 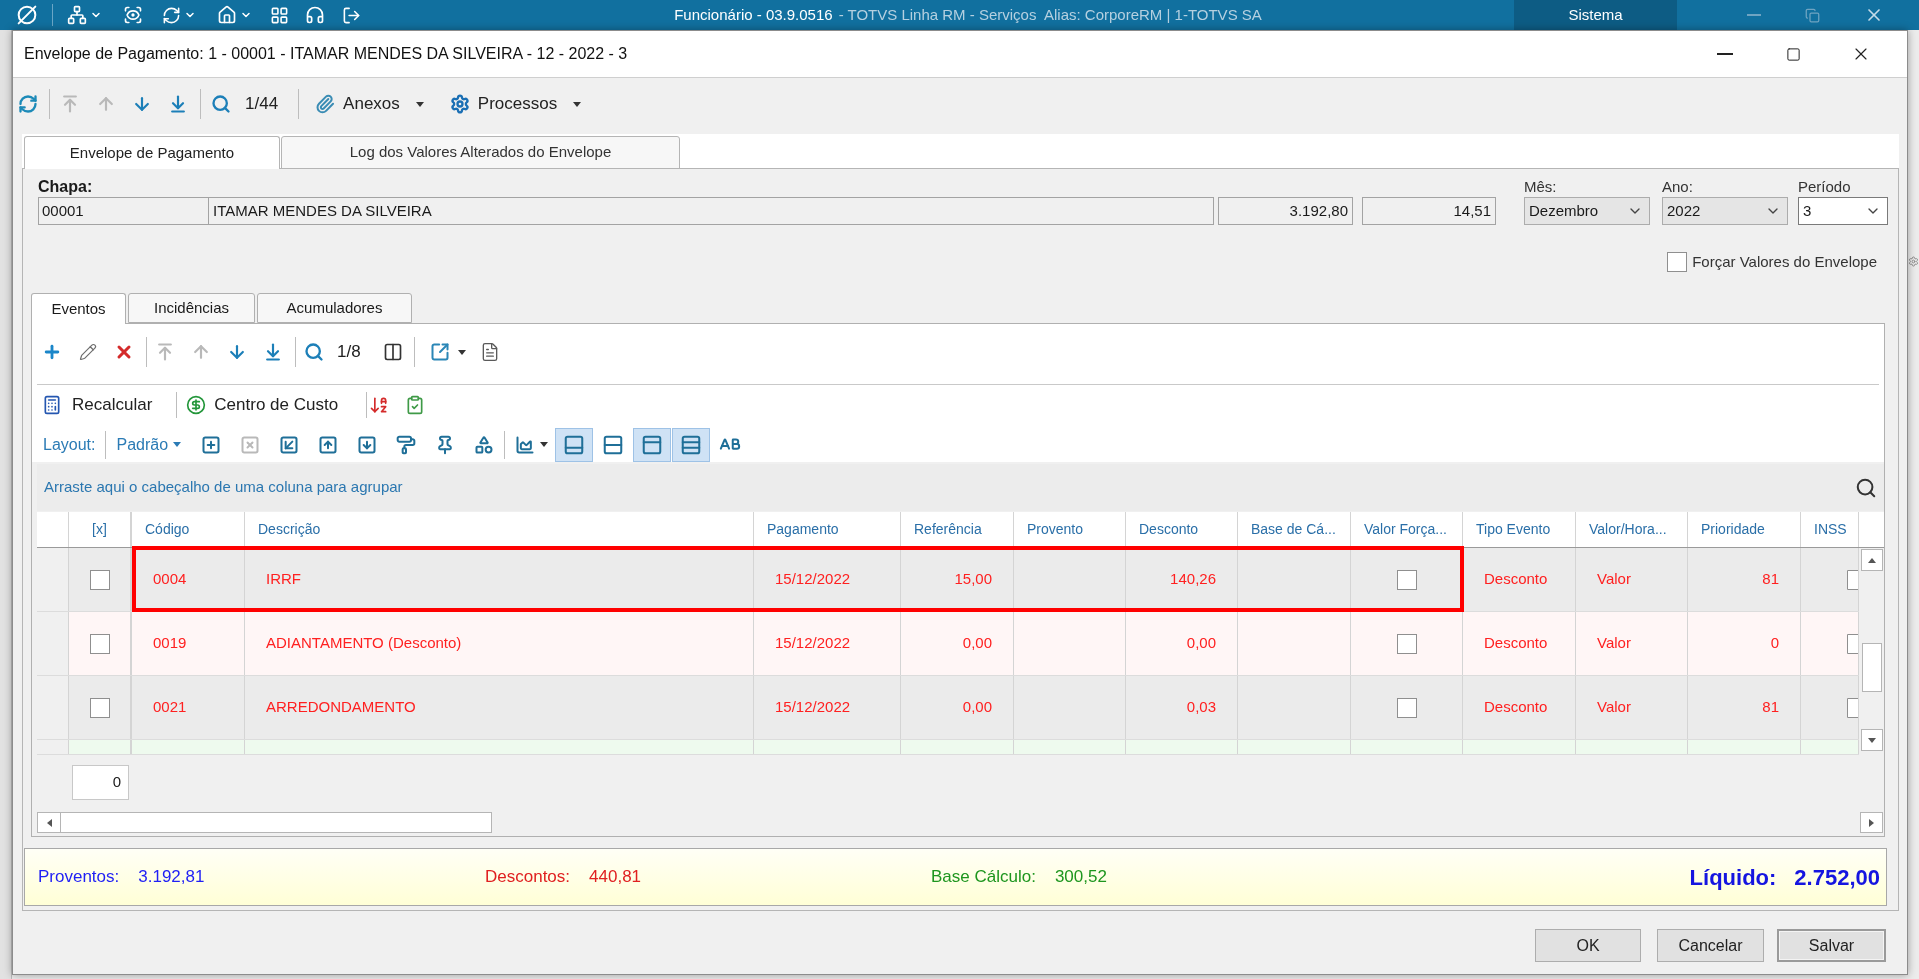 I want to click on table-cell-text: 0021, so click(x=170, y=707).